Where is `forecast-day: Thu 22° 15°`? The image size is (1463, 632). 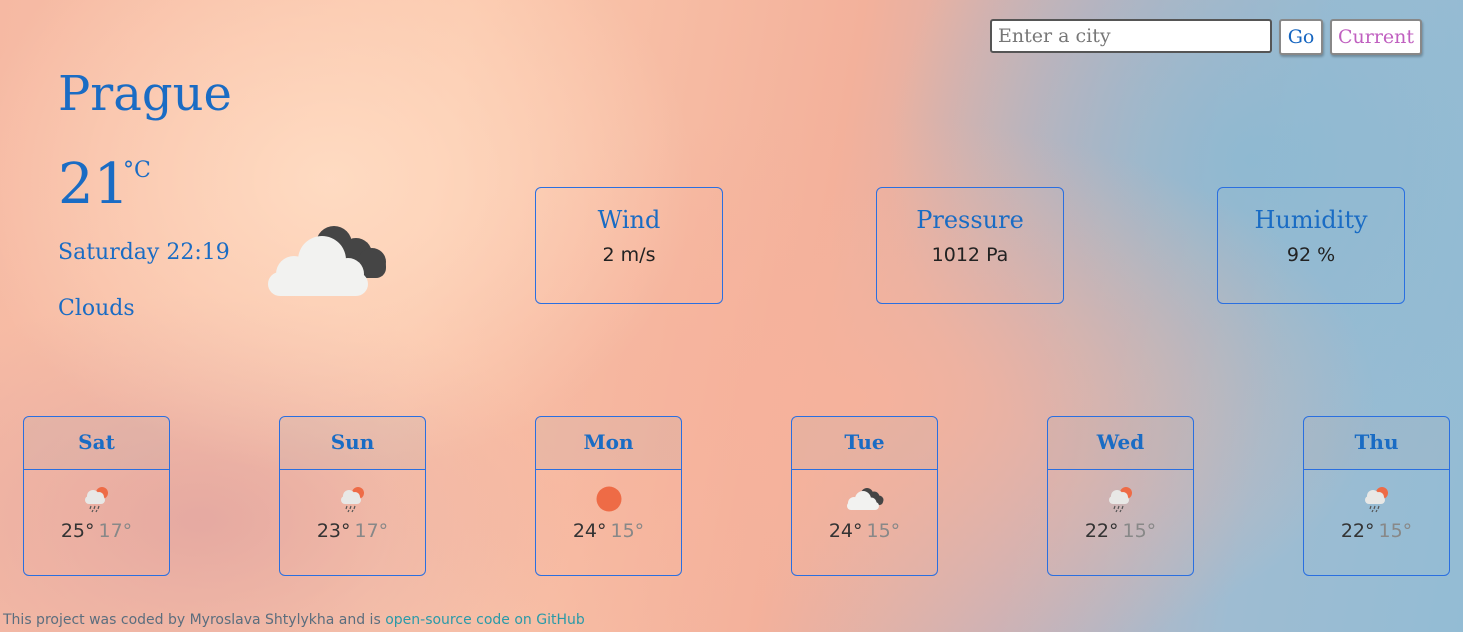 forecast-day: Thu 22° 15° is located at coordinates (1376, 496).